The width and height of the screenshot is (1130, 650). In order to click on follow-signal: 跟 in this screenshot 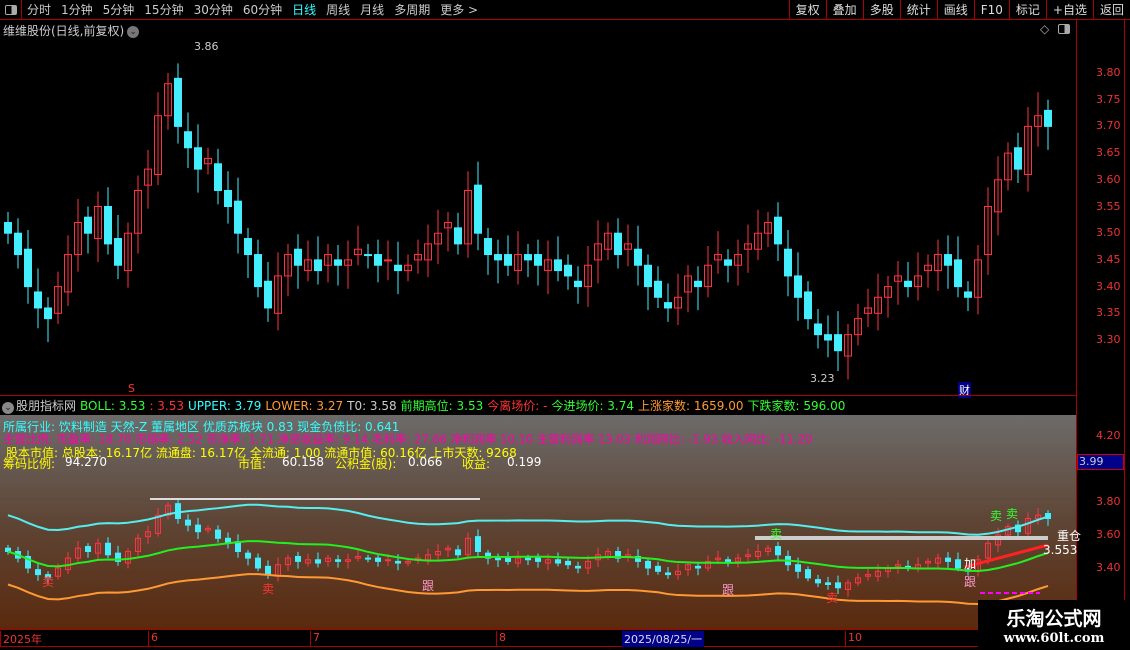, I will do `click(728, 590)`.